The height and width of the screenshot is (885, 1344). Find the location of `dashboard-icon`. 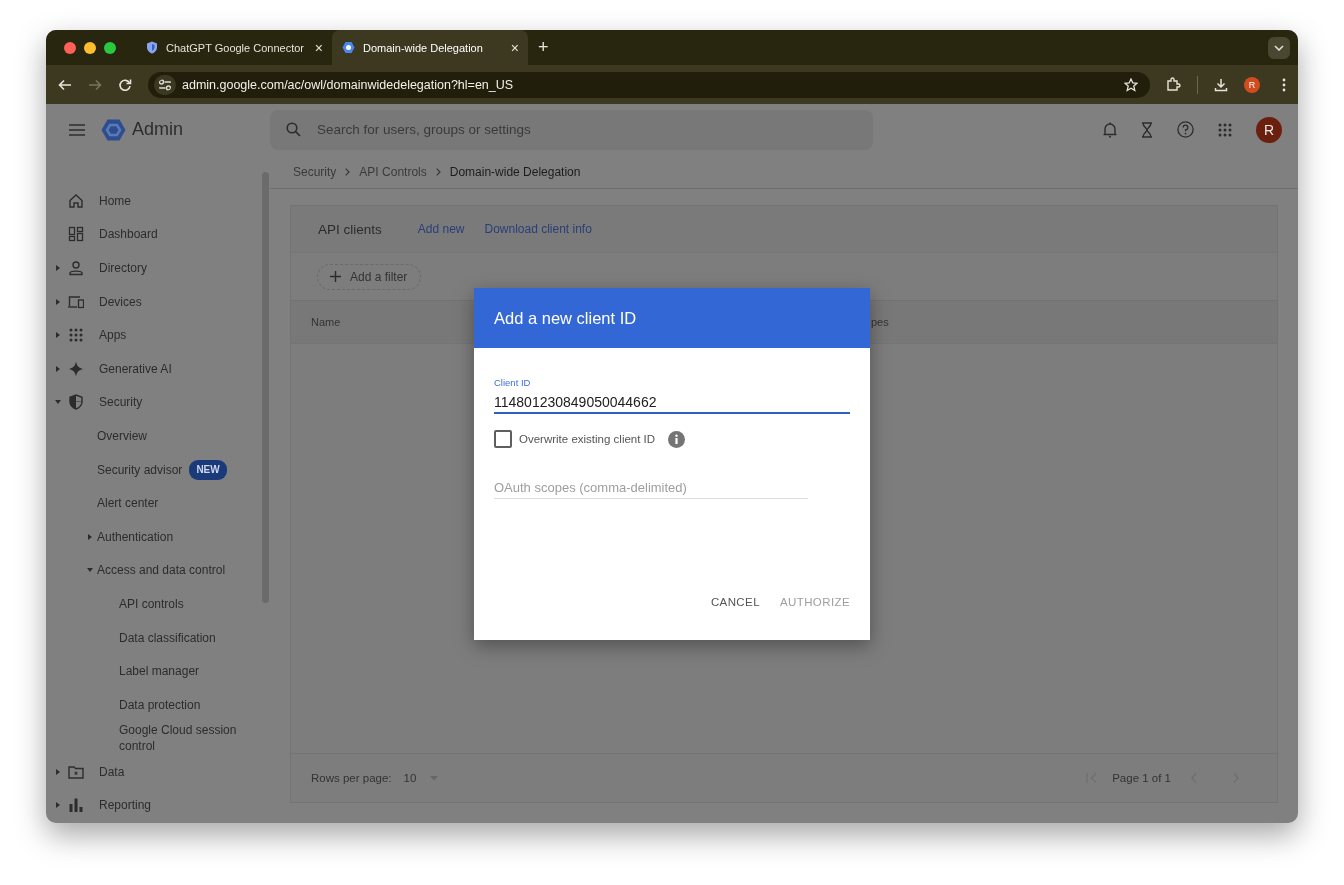

dashboard-icon is located at coordinates (76, 234).